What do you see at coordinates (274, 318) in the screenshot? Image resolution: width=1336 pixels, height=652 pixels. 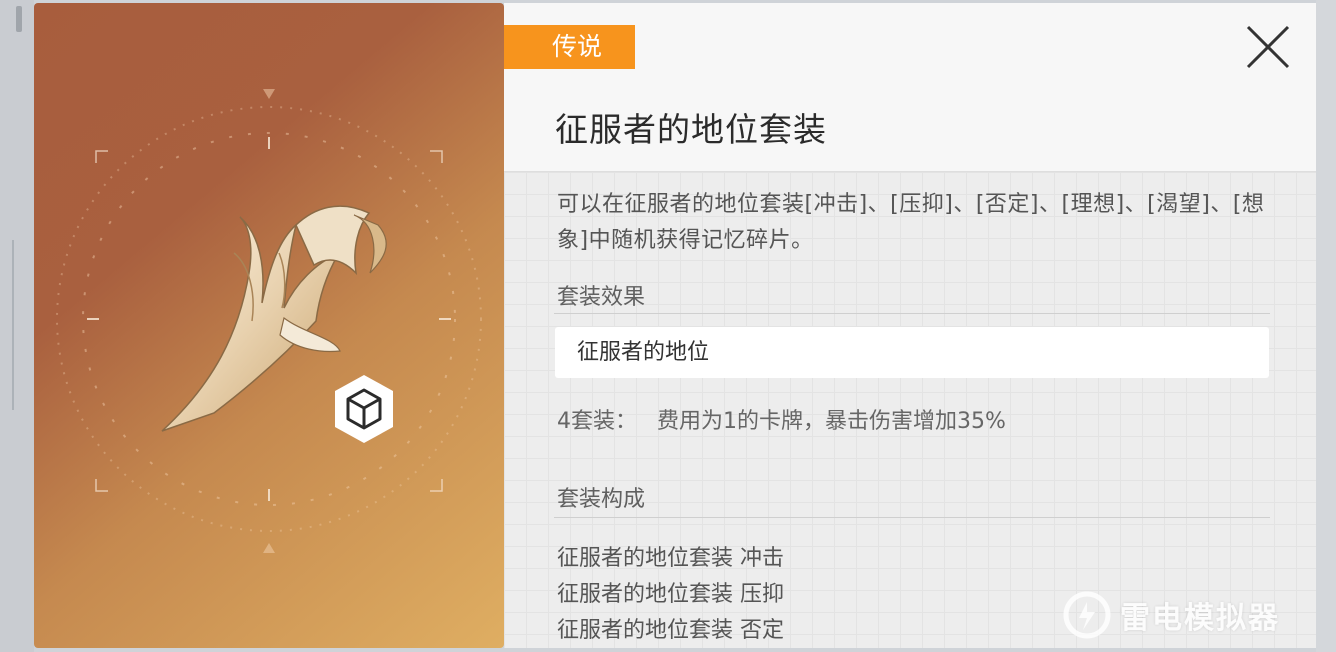 I see `item-artwork-shape` at bounding box center [274, 318].